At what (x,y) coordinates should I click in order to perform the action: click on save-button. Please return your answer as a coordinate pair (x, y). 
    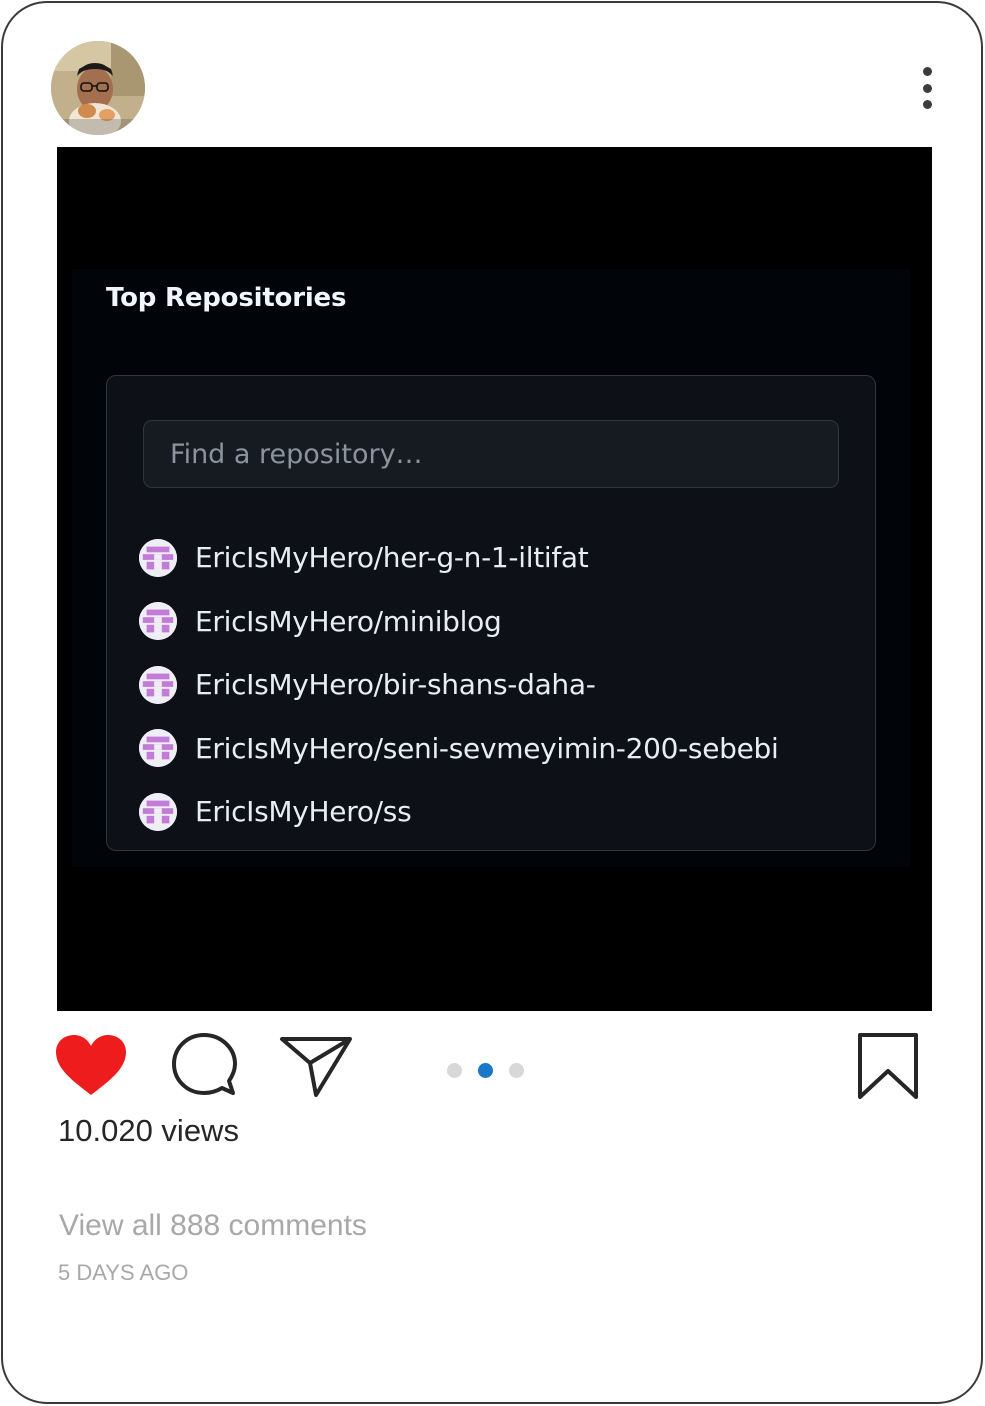
    Looking at the image, I should click on (888, 1066).